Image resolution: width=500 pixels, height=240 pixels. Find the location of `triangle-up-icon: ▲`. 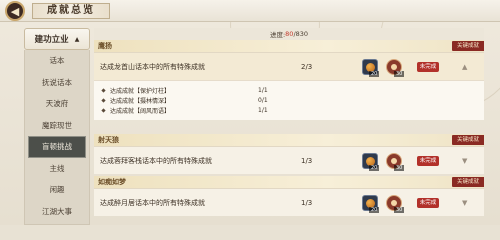

triangle-up-icon: ▲ is located at coordinates (77, 39).